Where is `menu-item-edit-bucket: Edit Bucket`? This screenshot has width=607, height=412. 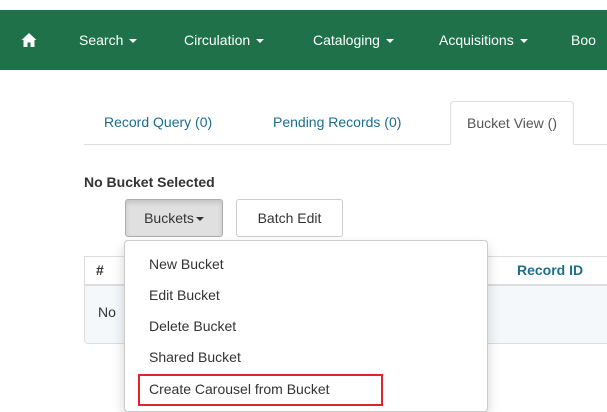
menu-item-edit-bucket: Edit Bucket is located at coordinates (184, 295).